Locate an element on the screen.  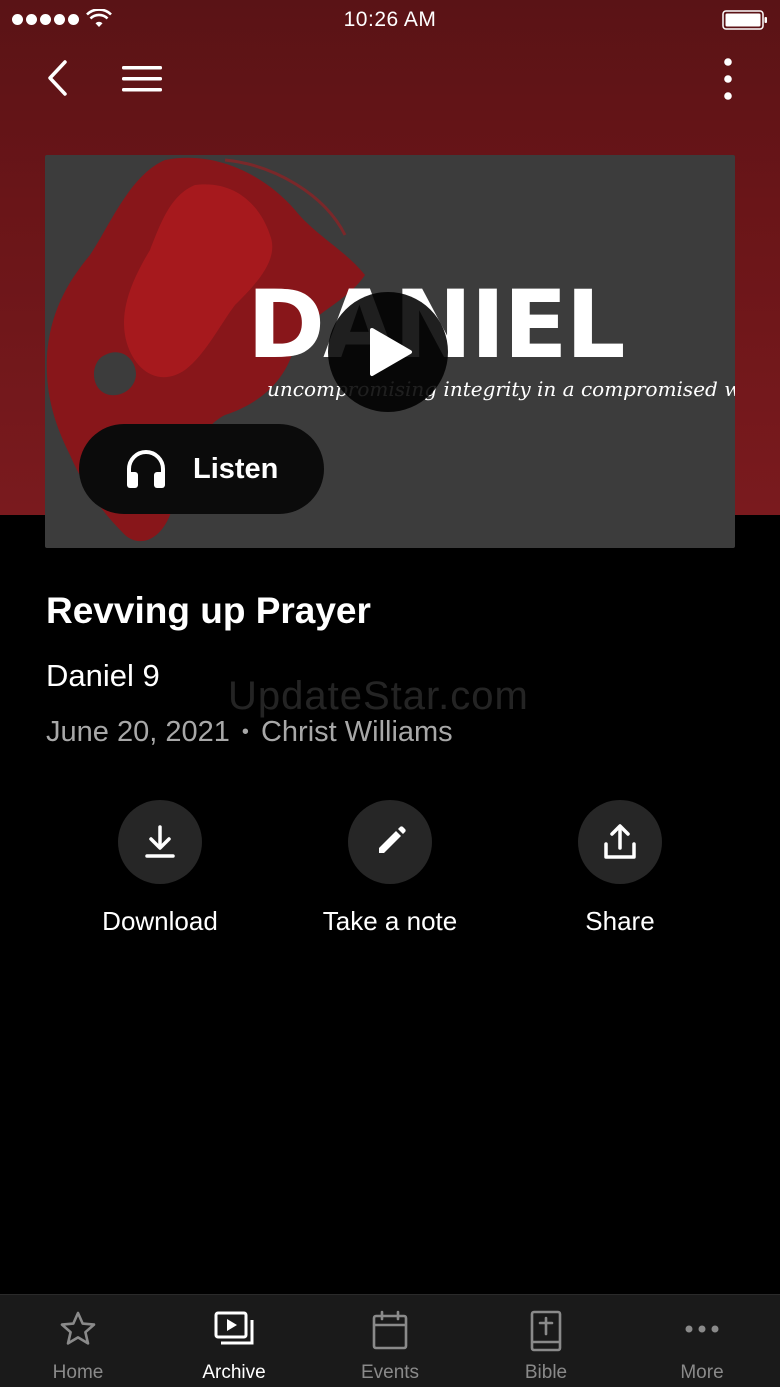
listen-button: Listen is located at coordinates (201, 469).